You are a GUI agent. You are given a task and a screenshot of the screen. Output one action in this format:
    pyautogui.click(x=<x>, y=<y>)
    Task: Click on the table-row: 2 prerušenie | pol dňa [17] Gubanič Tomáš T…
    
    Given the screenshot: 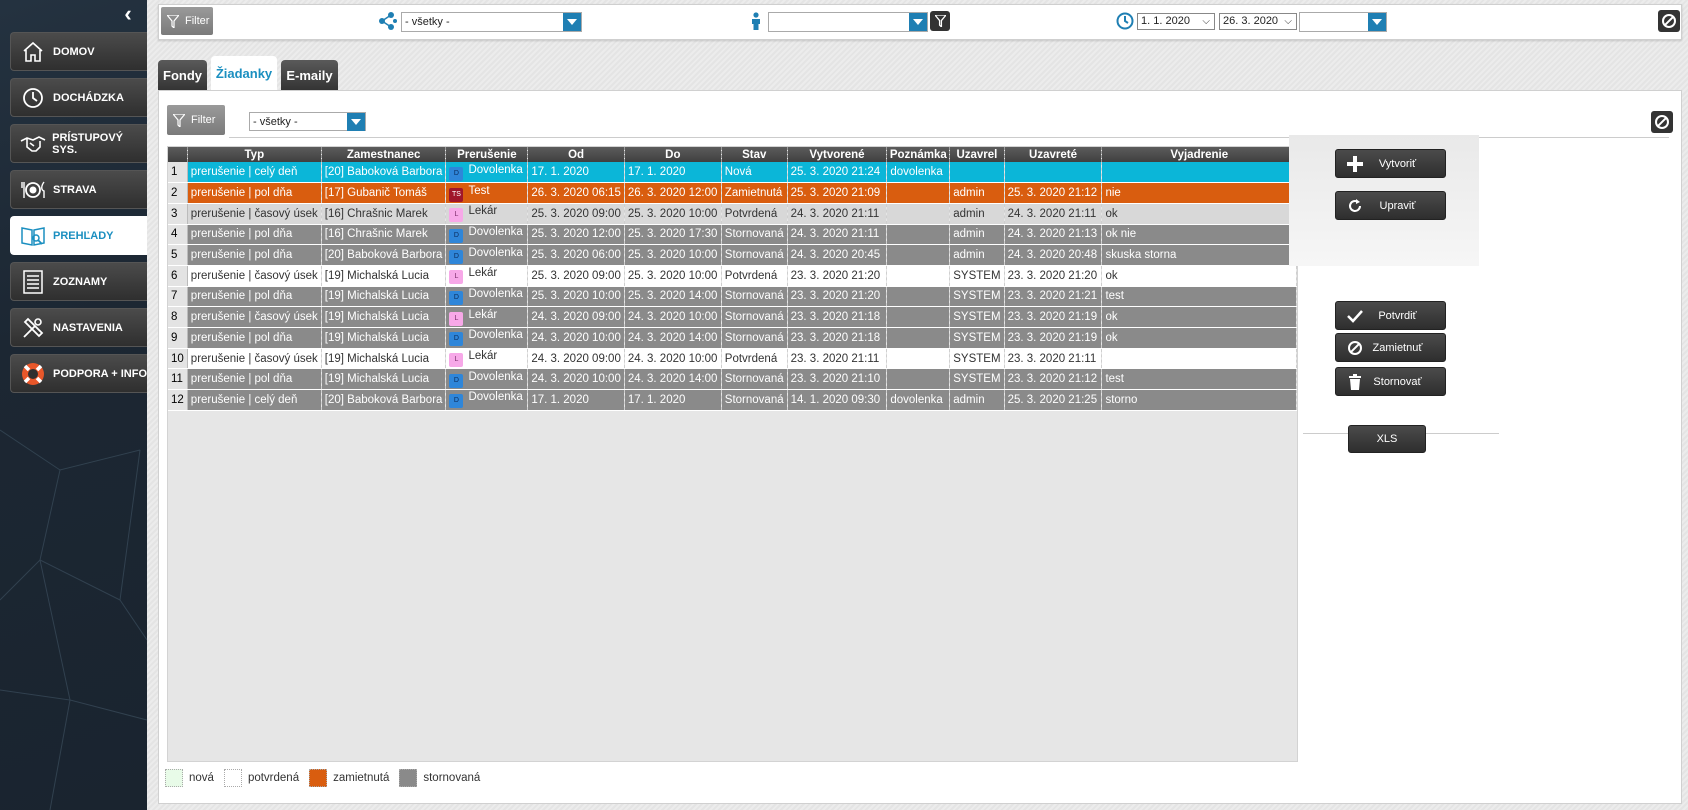 What is the action you would take?
    pyautogui.click(x=732, y=193)
    